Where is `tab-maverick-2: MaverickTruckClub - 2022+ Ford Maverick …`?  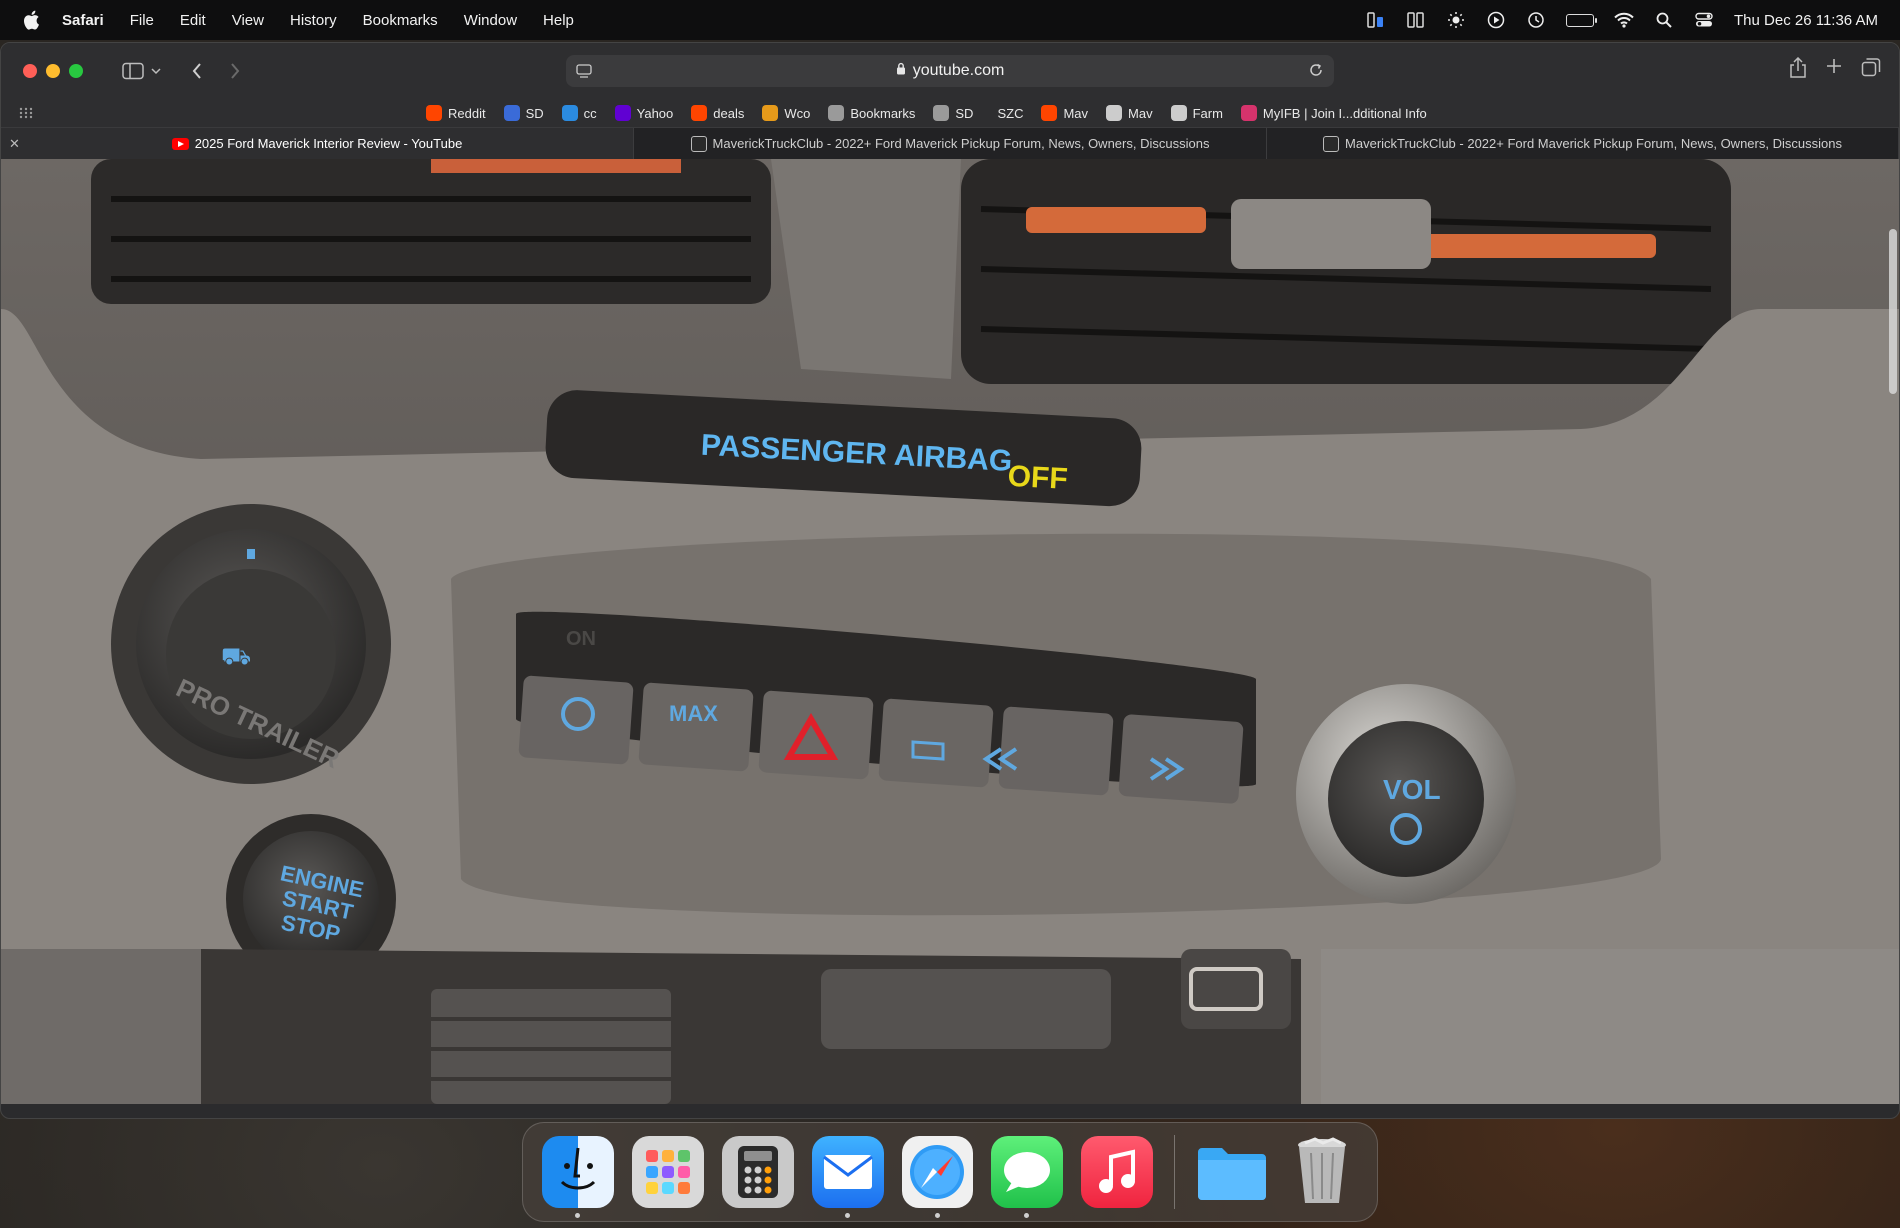
tab-maverick-2: MaverickTruckClub - 2022+ Ford Maverick … is located at coordinates (1583, 143).